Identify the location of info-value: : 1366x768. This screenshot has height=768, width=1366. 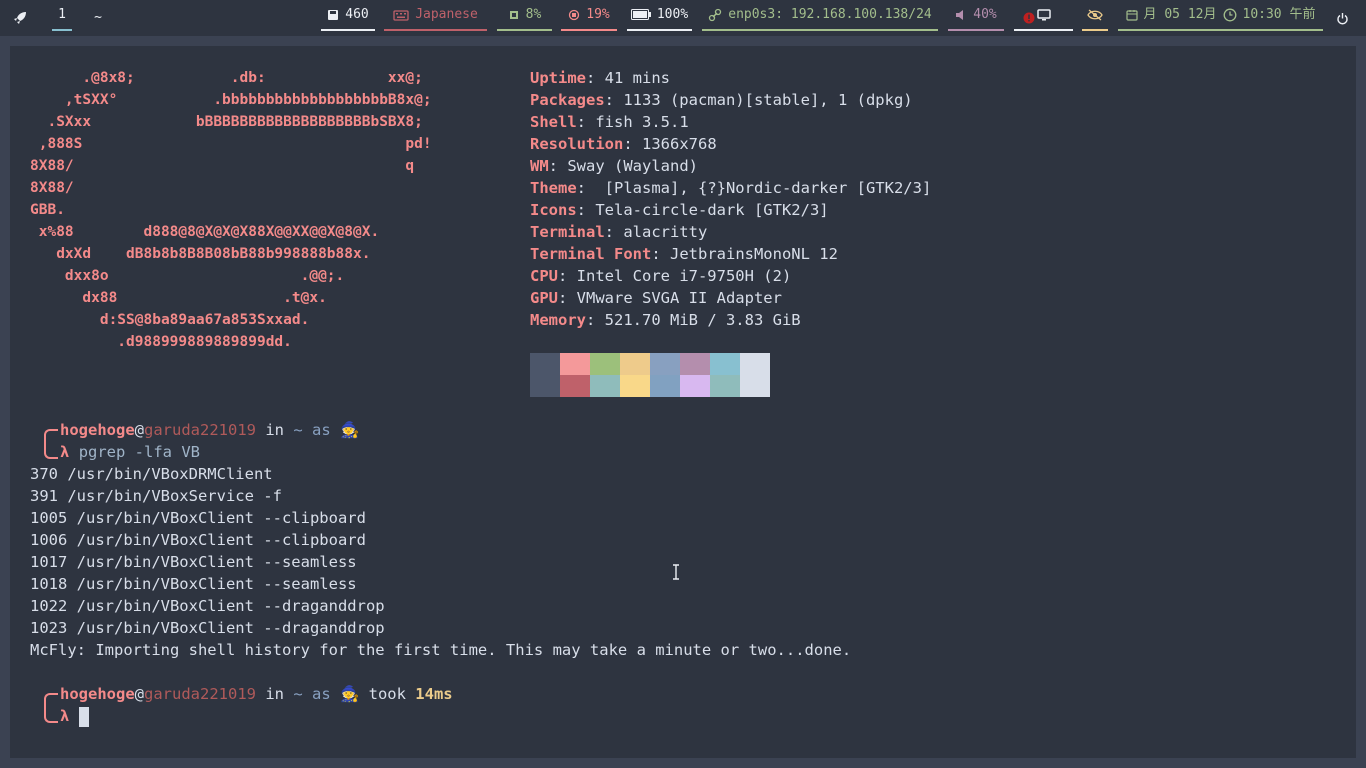
(670, 144).